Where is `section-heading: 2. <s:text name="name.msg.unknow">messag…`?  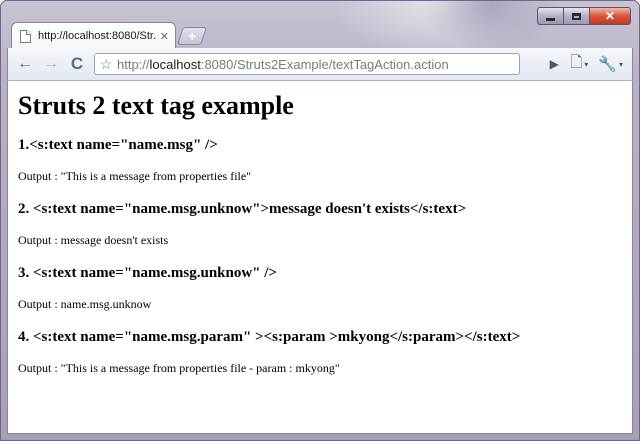
section-heading: 2. <s:text name="name.msg.unknow">messag… is located at coordinates (242, 209).